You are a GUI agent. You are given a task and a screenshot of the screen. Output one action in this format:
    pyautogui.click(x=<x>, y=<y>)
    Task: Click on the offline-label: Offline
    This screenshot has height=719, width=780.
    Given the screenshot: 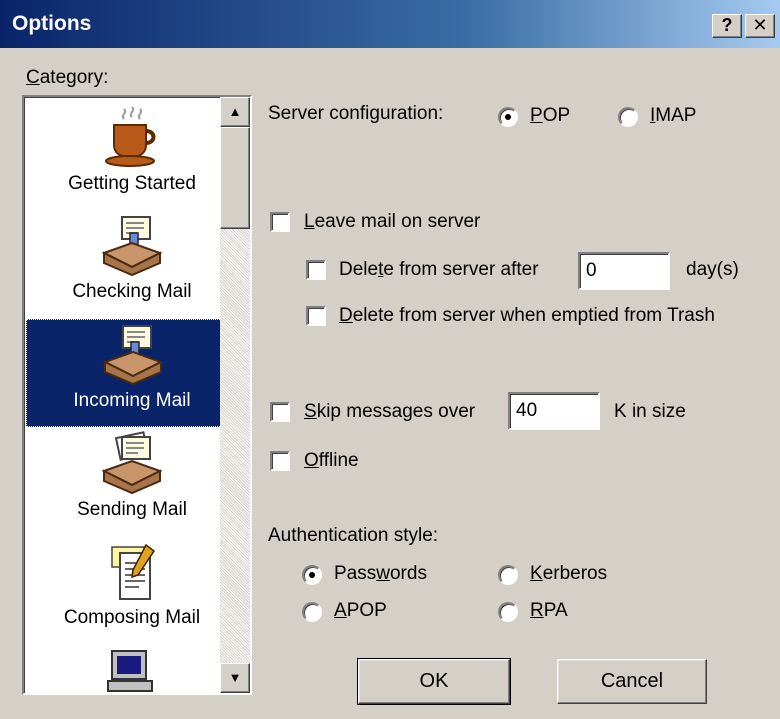 What is the action you would take?
    pyautogui.click(x=331, y=461)
    